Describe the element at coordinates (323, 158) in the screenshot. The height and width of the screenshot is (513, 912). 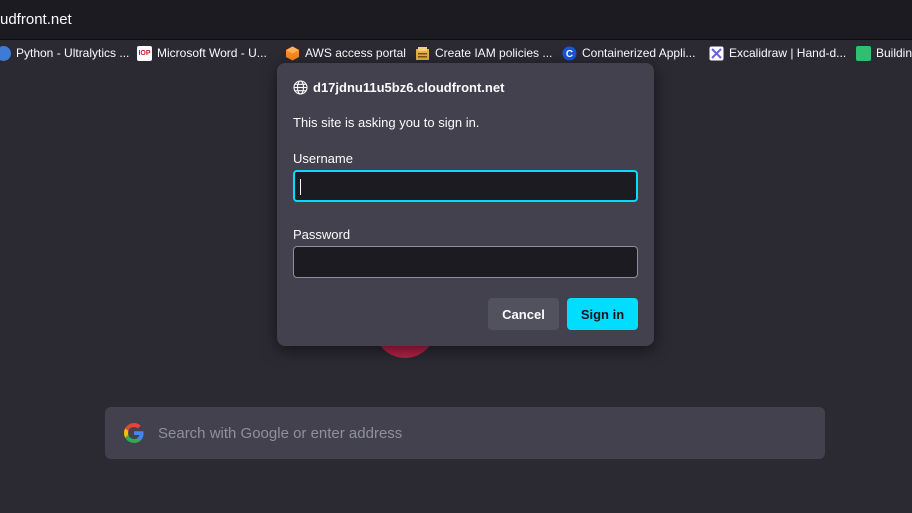
I see `username-label: Username` at that location.